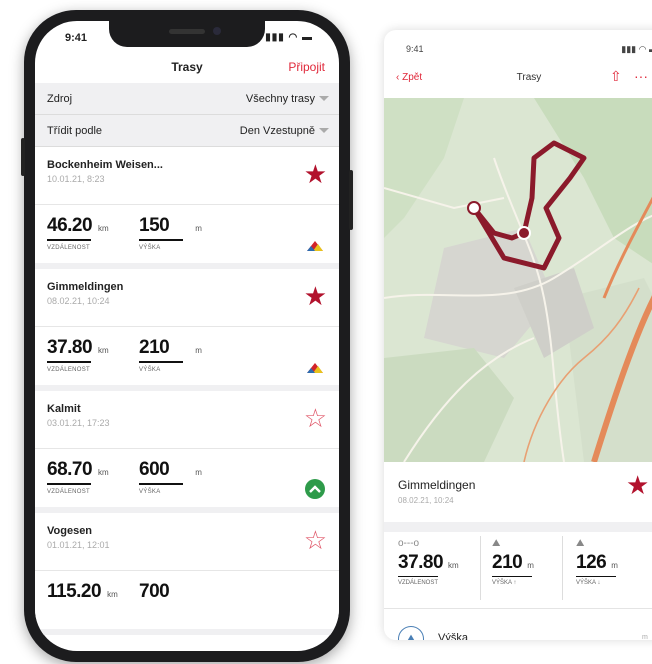 The image size is (652, 664). What do you see at coordinates (507, 562) in the screenshot?
I see `elevation-up-value: 210` at bounding box center [507, 562].